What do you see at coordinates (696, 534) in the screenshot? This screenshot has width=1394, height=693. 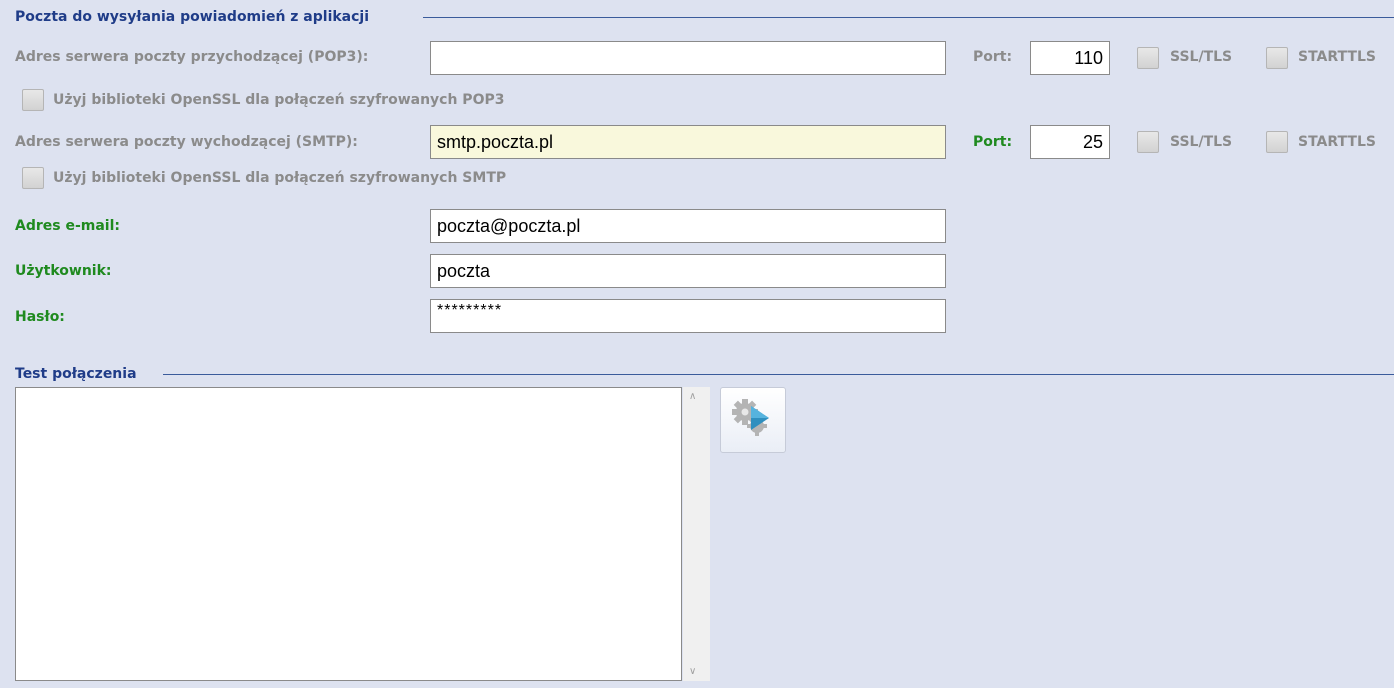 I see `log-scrollbar: ∧ ∨` at bounding box center [696, 534].